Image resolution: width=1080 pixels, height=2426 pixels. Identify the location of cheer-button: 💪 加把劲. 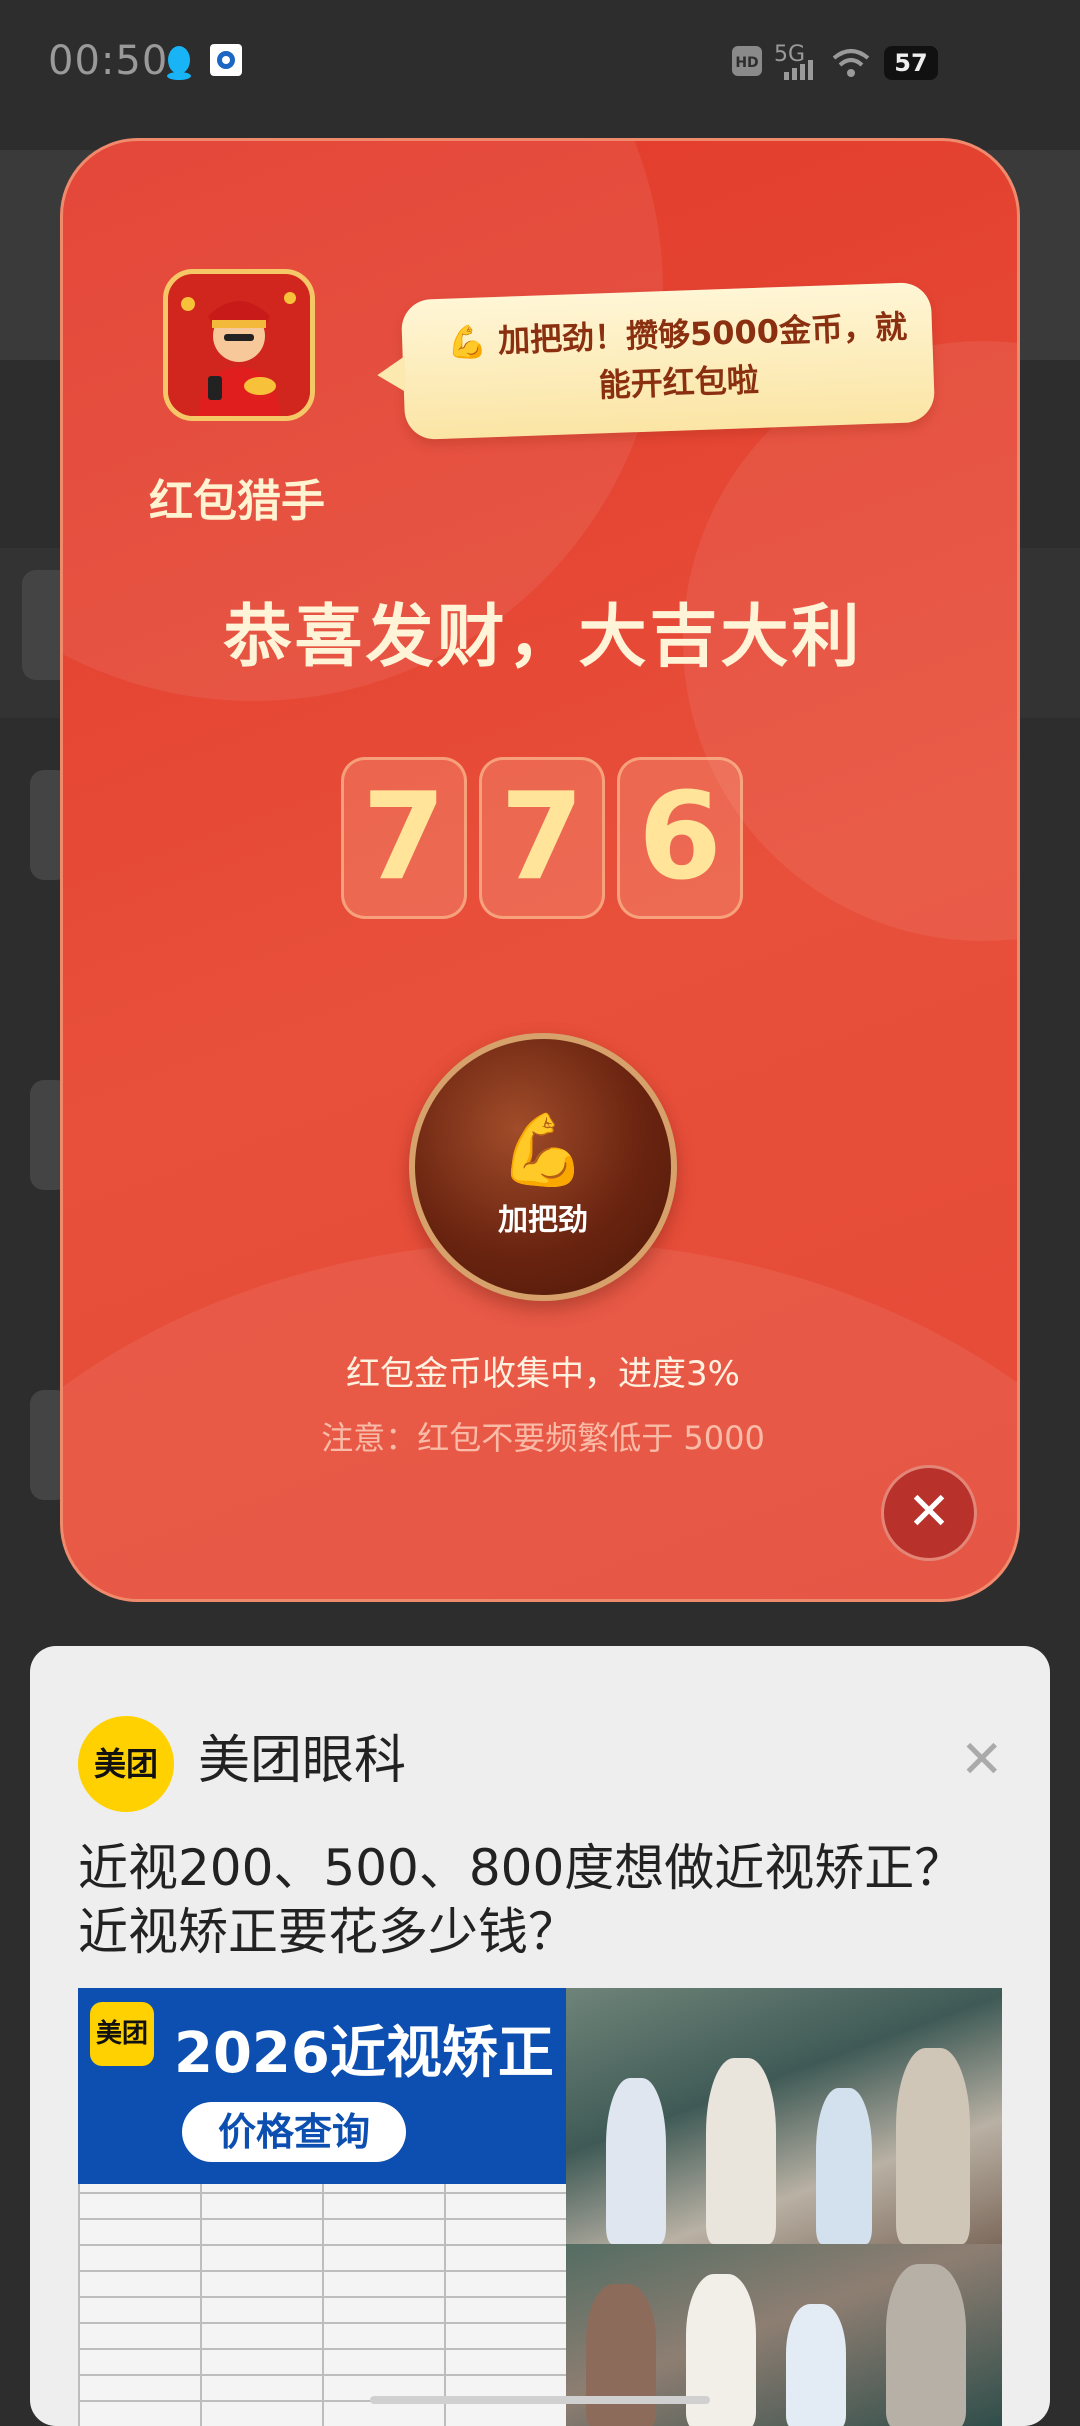
(543, 1167).